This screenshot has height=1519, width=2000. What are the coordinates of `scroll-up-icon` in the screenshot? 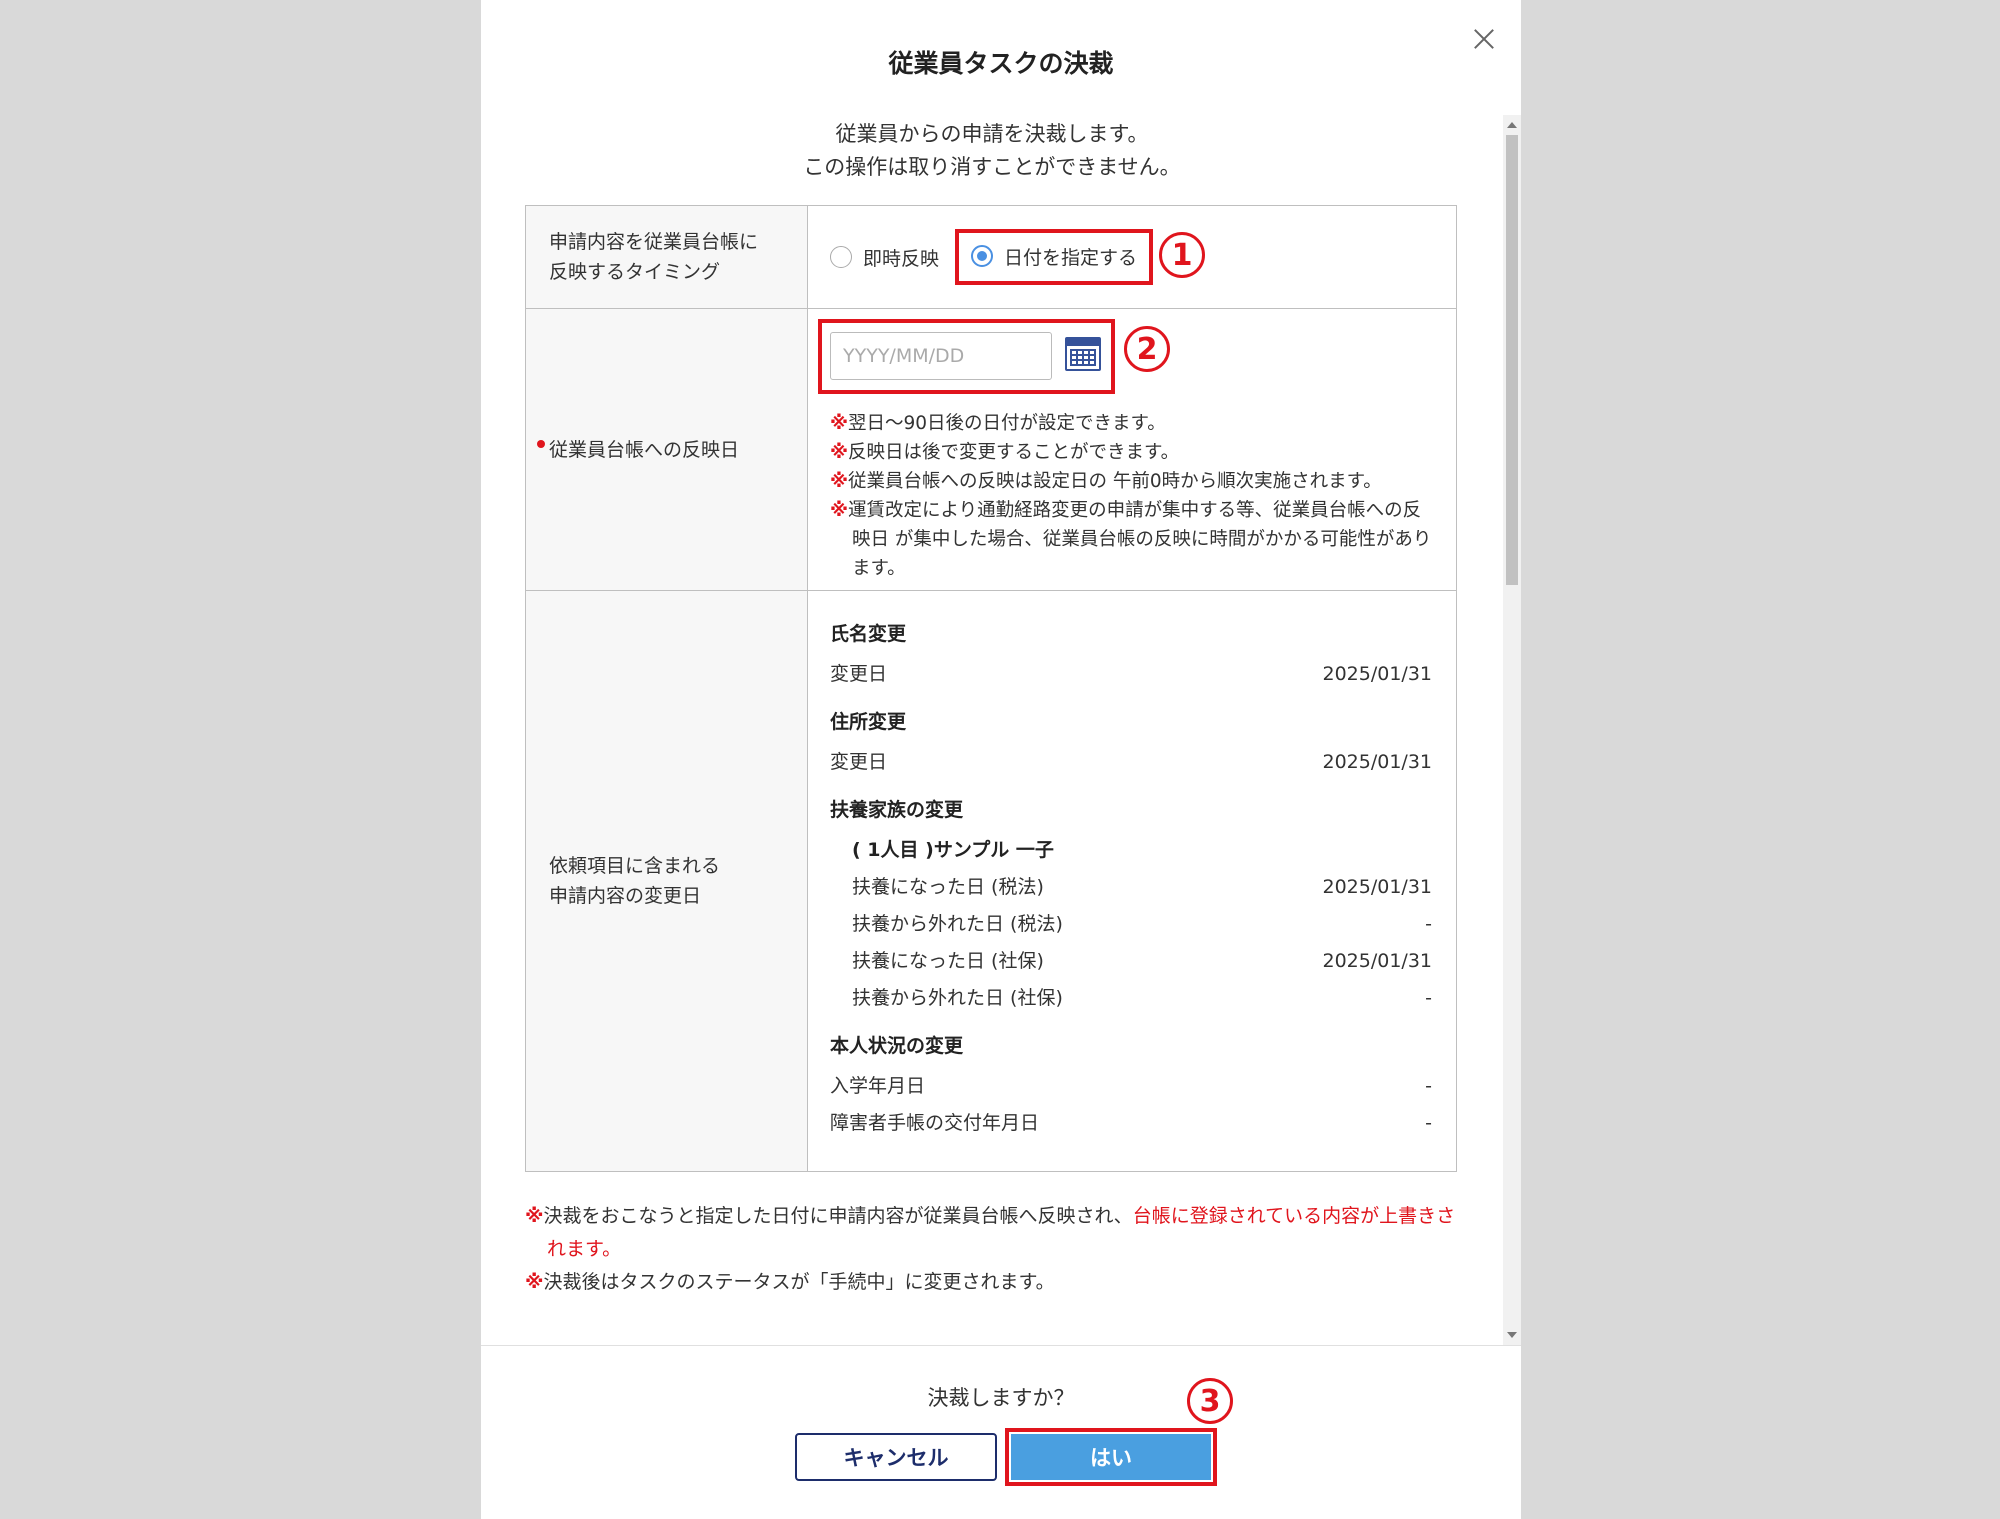 It's located at (1512, 125).